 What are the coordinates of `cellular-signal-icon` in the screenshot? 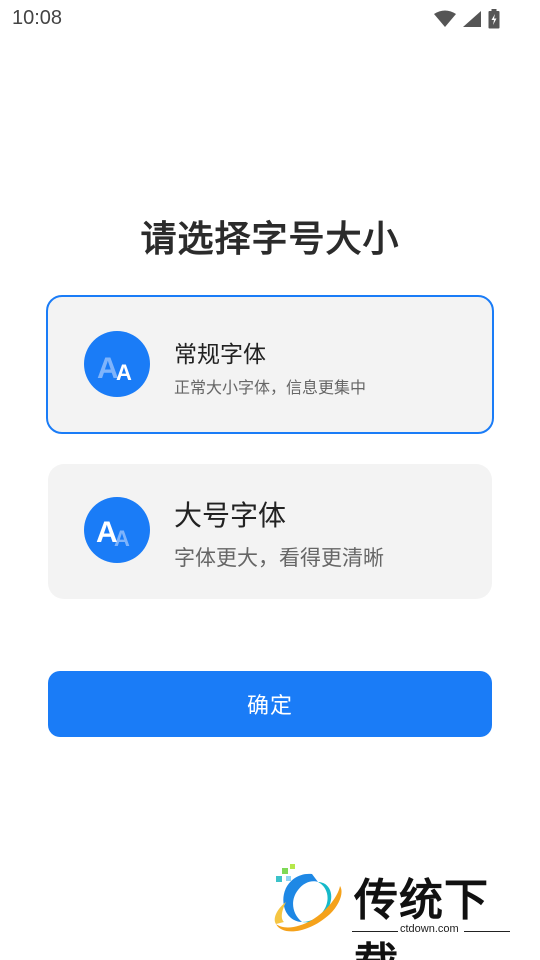 It's located at (472, 19).